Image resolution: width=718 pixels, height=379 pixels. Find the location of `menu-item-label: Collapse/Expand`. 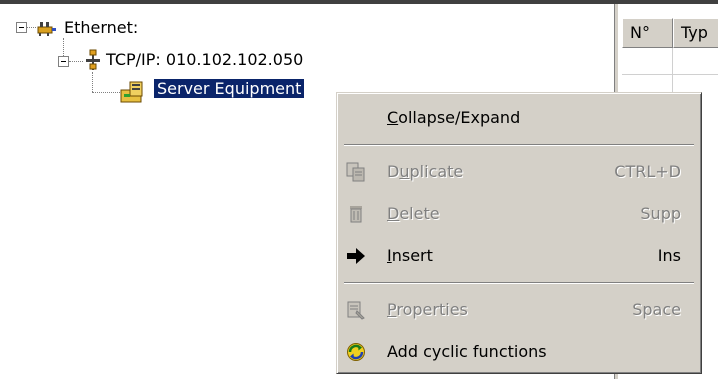

menu-item-label: Collapse/Expand is located at coordinates (454, 117).